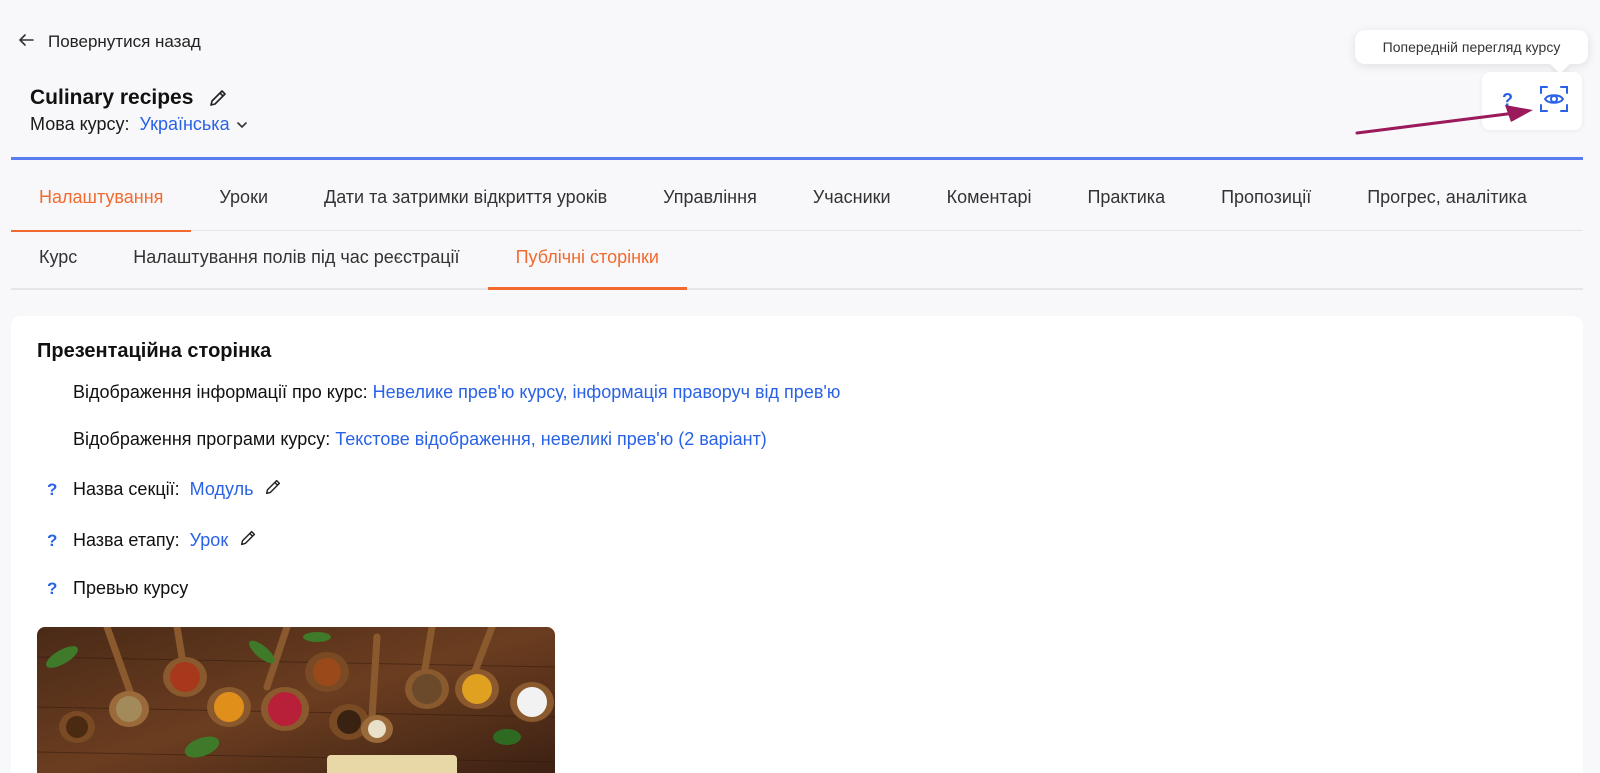  Describe the element at coordinates (296, 700) in the screenshot. I see `course-preview-image` at that location.